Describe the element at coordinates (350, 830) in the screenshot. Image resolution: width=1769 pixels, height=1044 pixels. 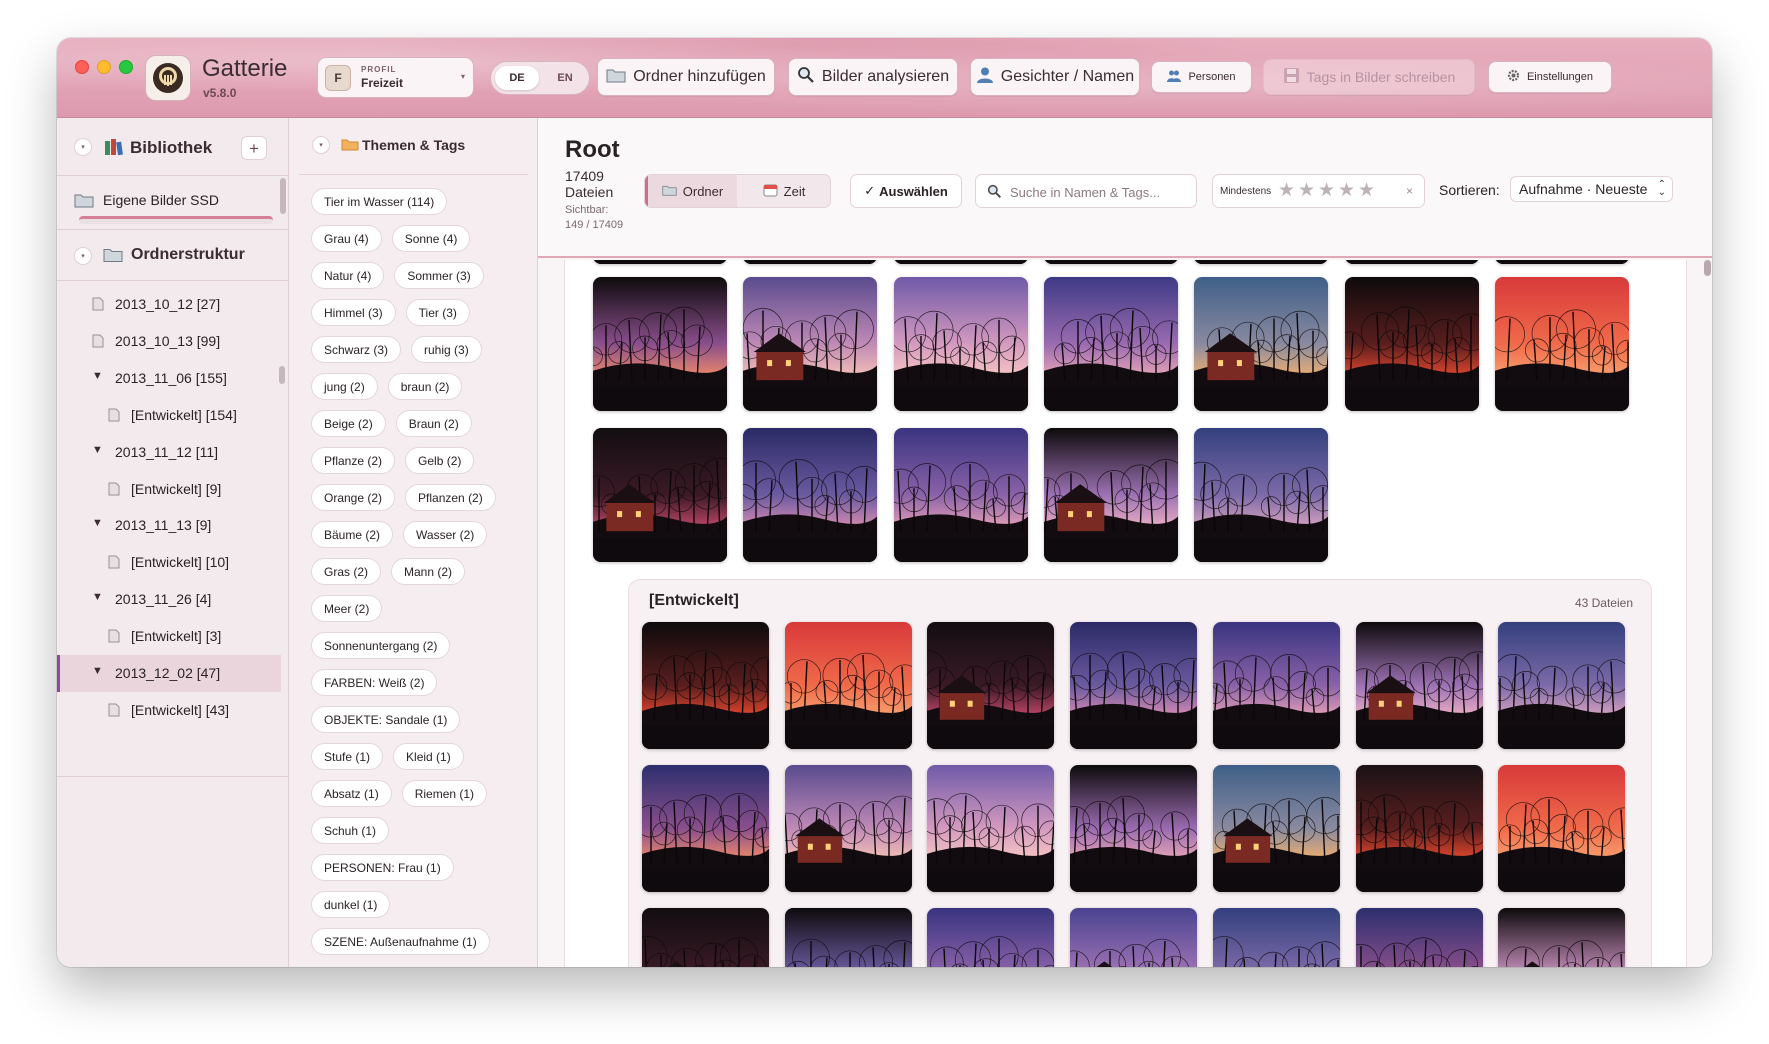
I see `tag-chip: Schuh (1)` at that location.